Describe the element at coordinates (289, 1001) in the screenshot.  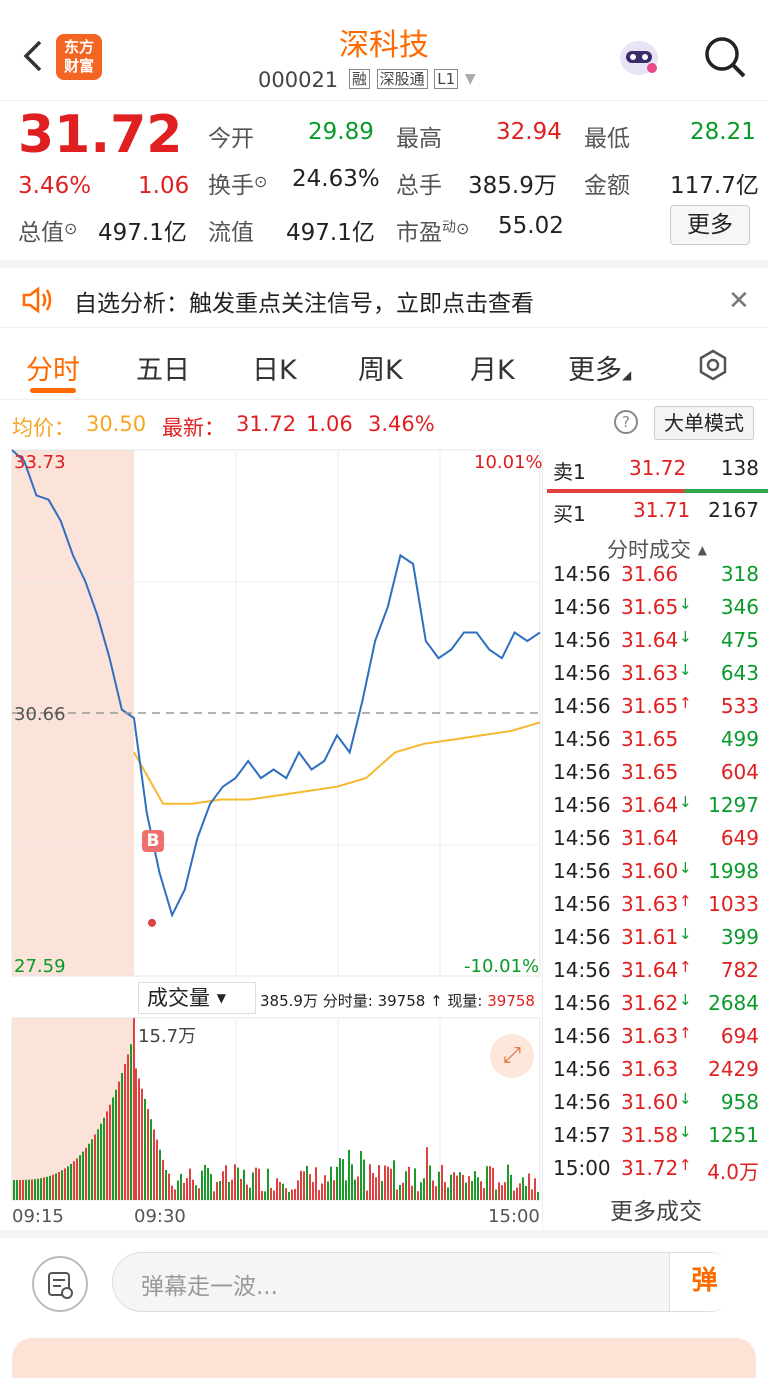
I see `vol-total: 385.9万` at that location.